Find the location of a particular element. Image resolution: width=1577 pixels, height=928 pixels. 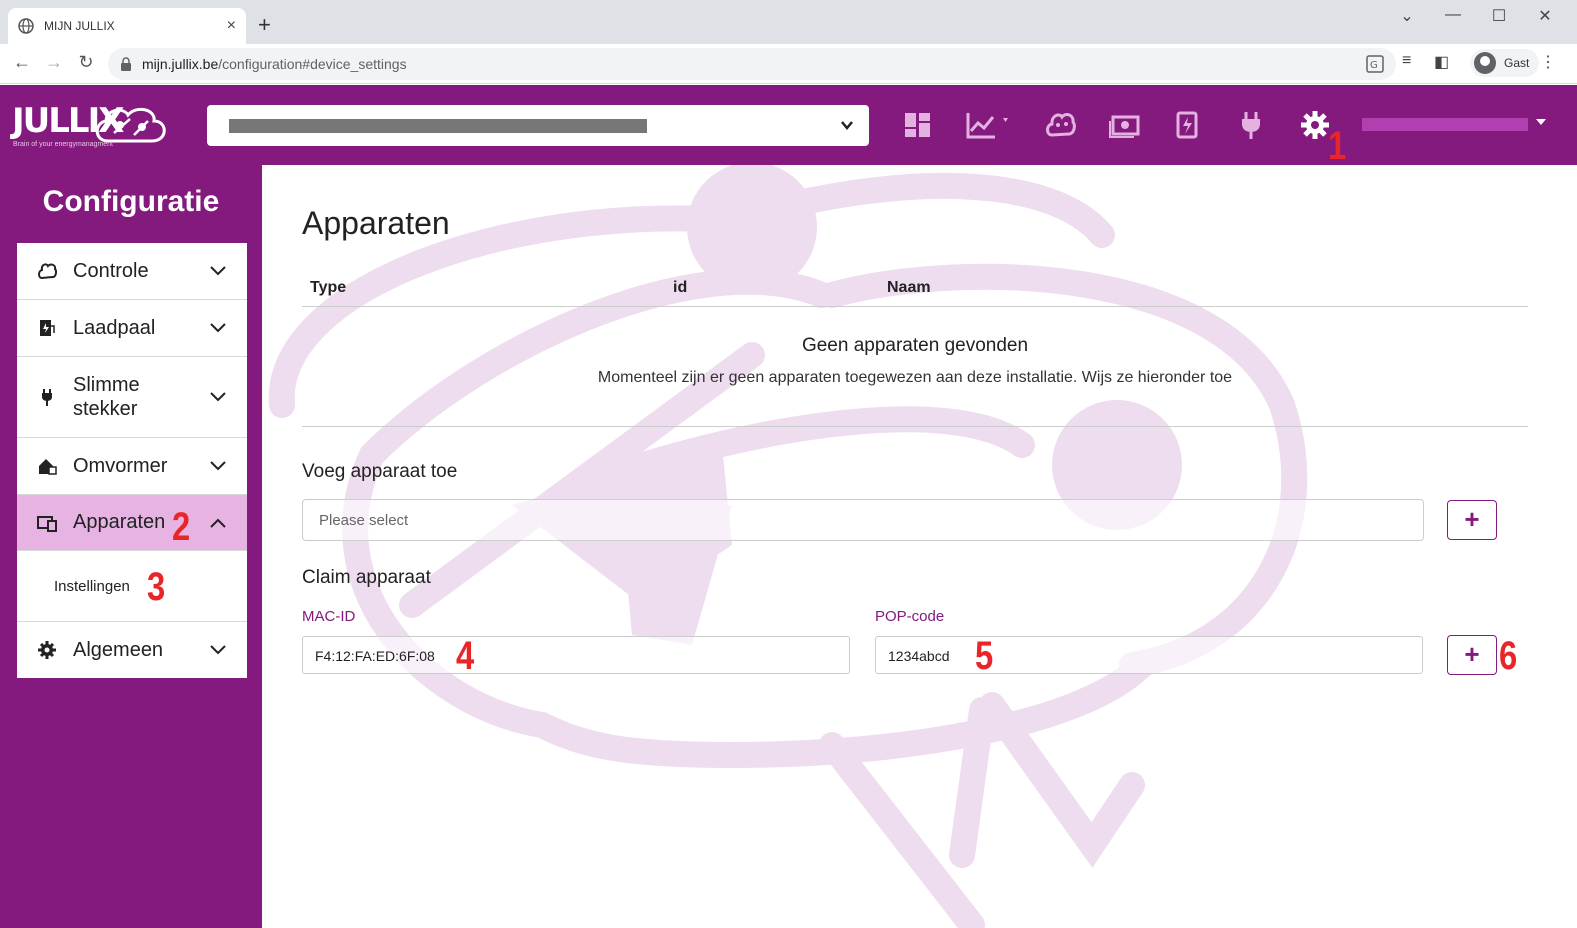

profile-name: Gast is located at coordinates (1517, 63).